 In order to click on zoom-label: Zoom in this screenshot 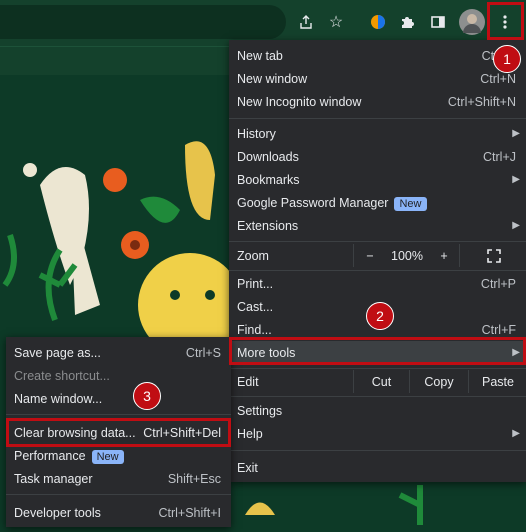, I will do `click(253, 255)`.